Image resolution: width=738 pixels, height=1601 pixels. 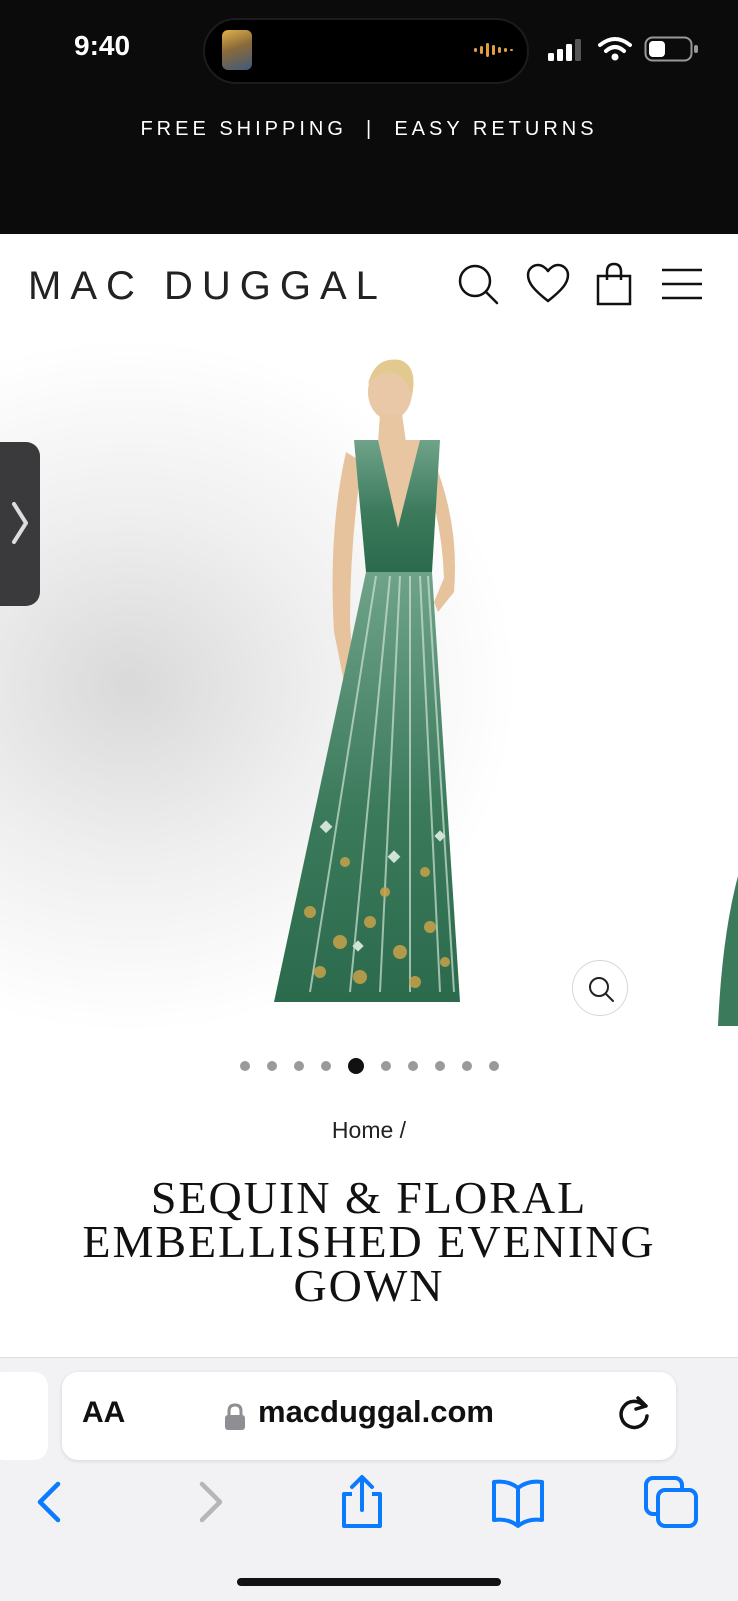 I want to click on breadcrumb: Home /, so click(x=369, y=1130).